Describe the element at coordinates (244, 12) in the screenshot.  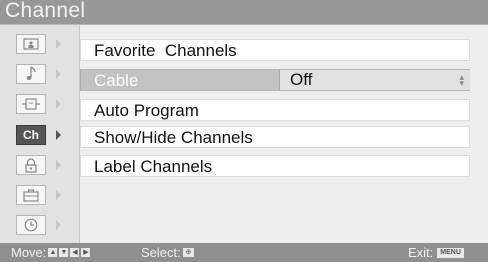
I see `title-bar: Channel` at that location.